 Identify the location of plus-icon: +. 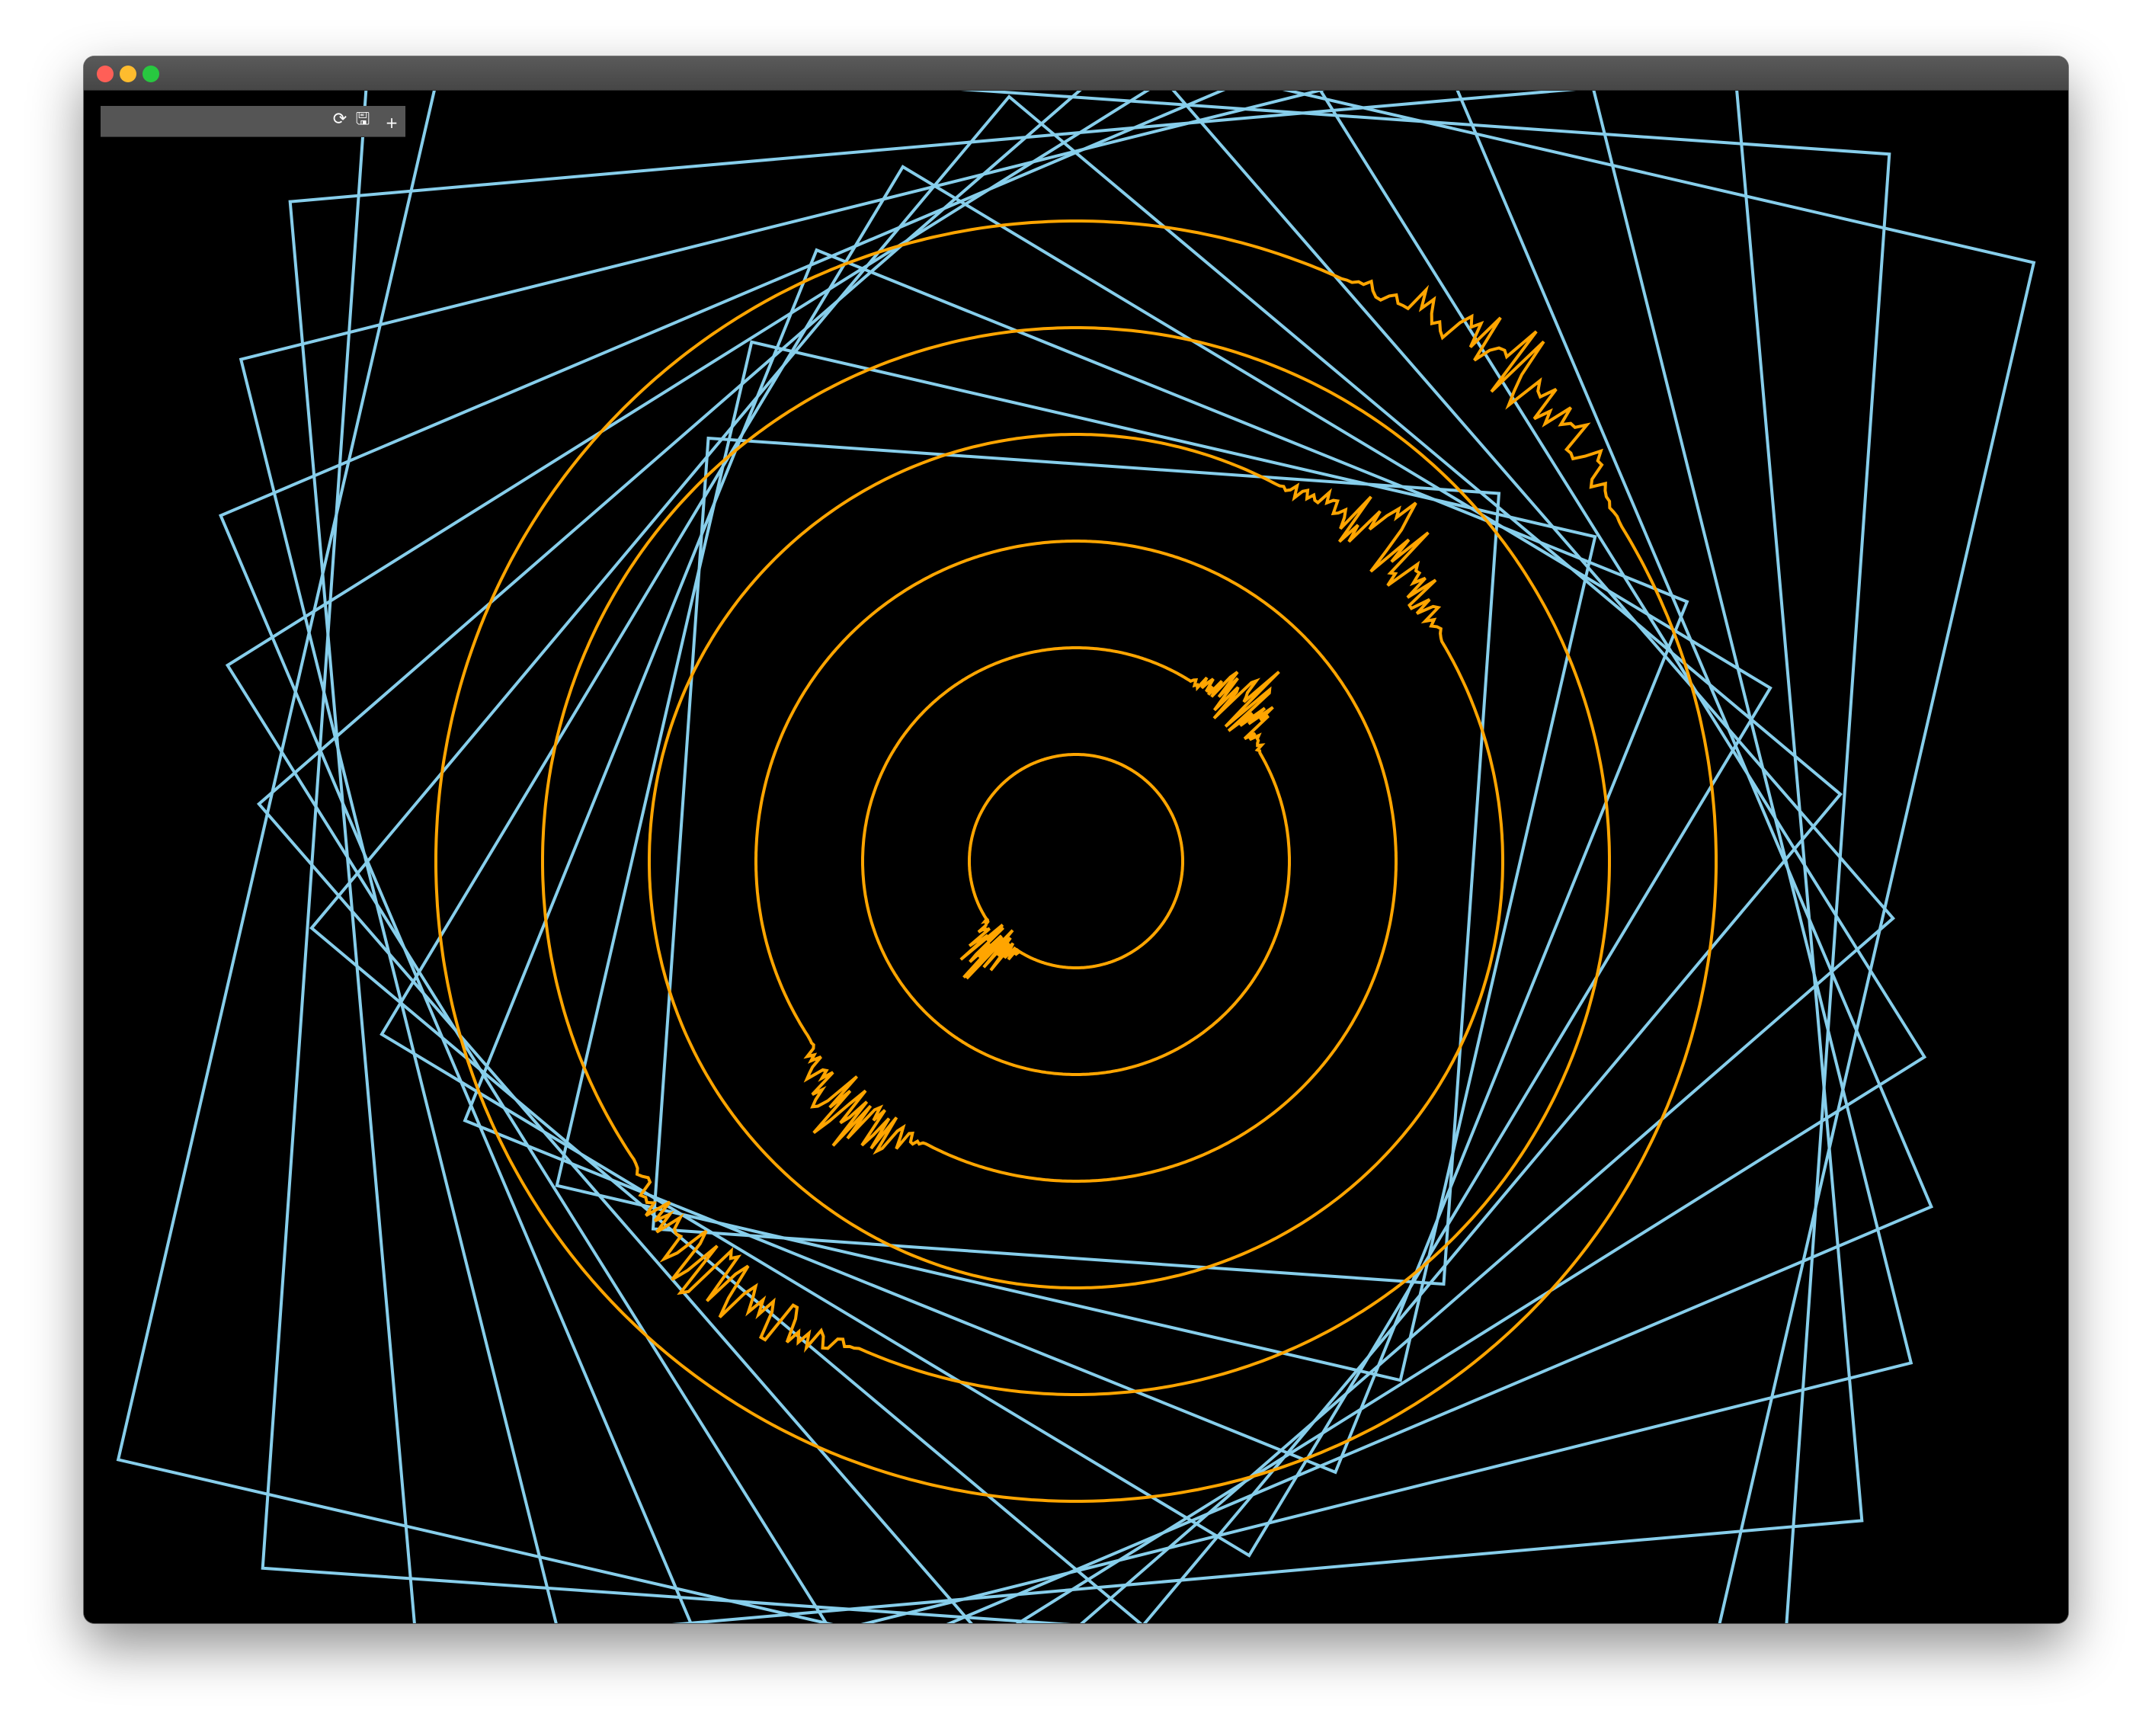
(391, 122).